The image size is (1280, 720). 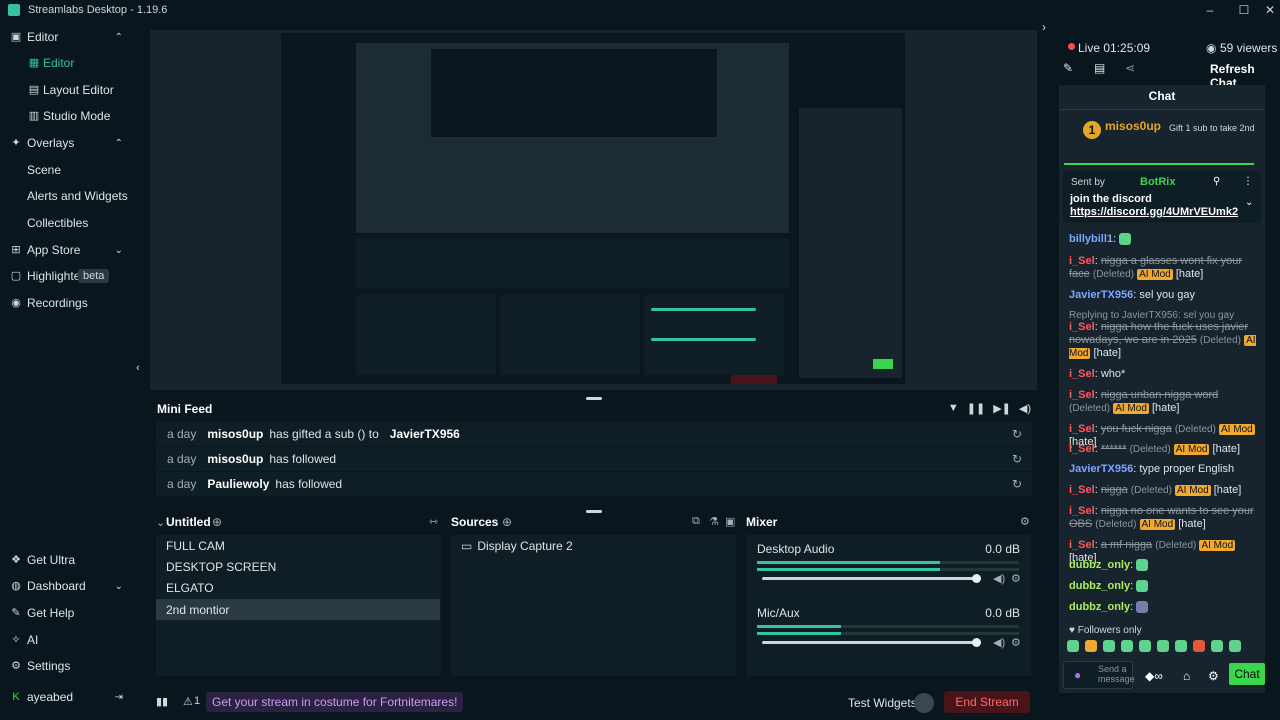 What do you see at coordinates (1154, 676) in the screenshot?
I see `emote-picker-icon: ◆∞` at bounding box center [1154, 676].